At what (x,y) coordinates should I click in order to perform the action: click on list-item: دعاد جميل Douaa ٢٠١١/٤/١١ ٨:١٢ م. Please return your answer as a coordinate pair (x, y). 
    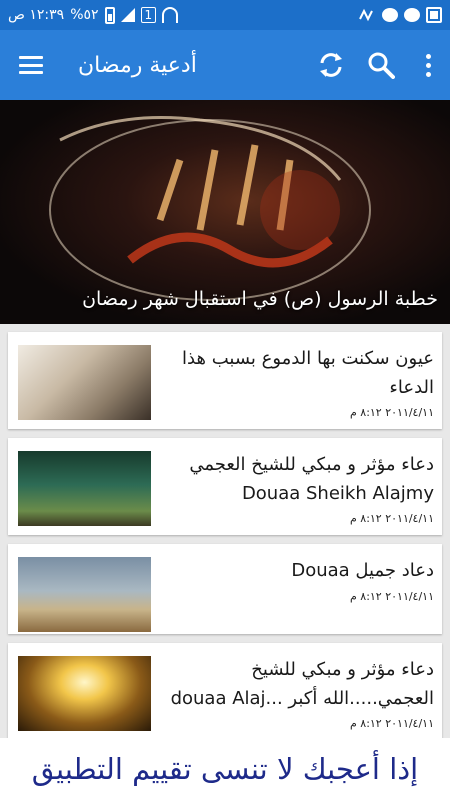
    Looking at the image, I should click on (225, 589).